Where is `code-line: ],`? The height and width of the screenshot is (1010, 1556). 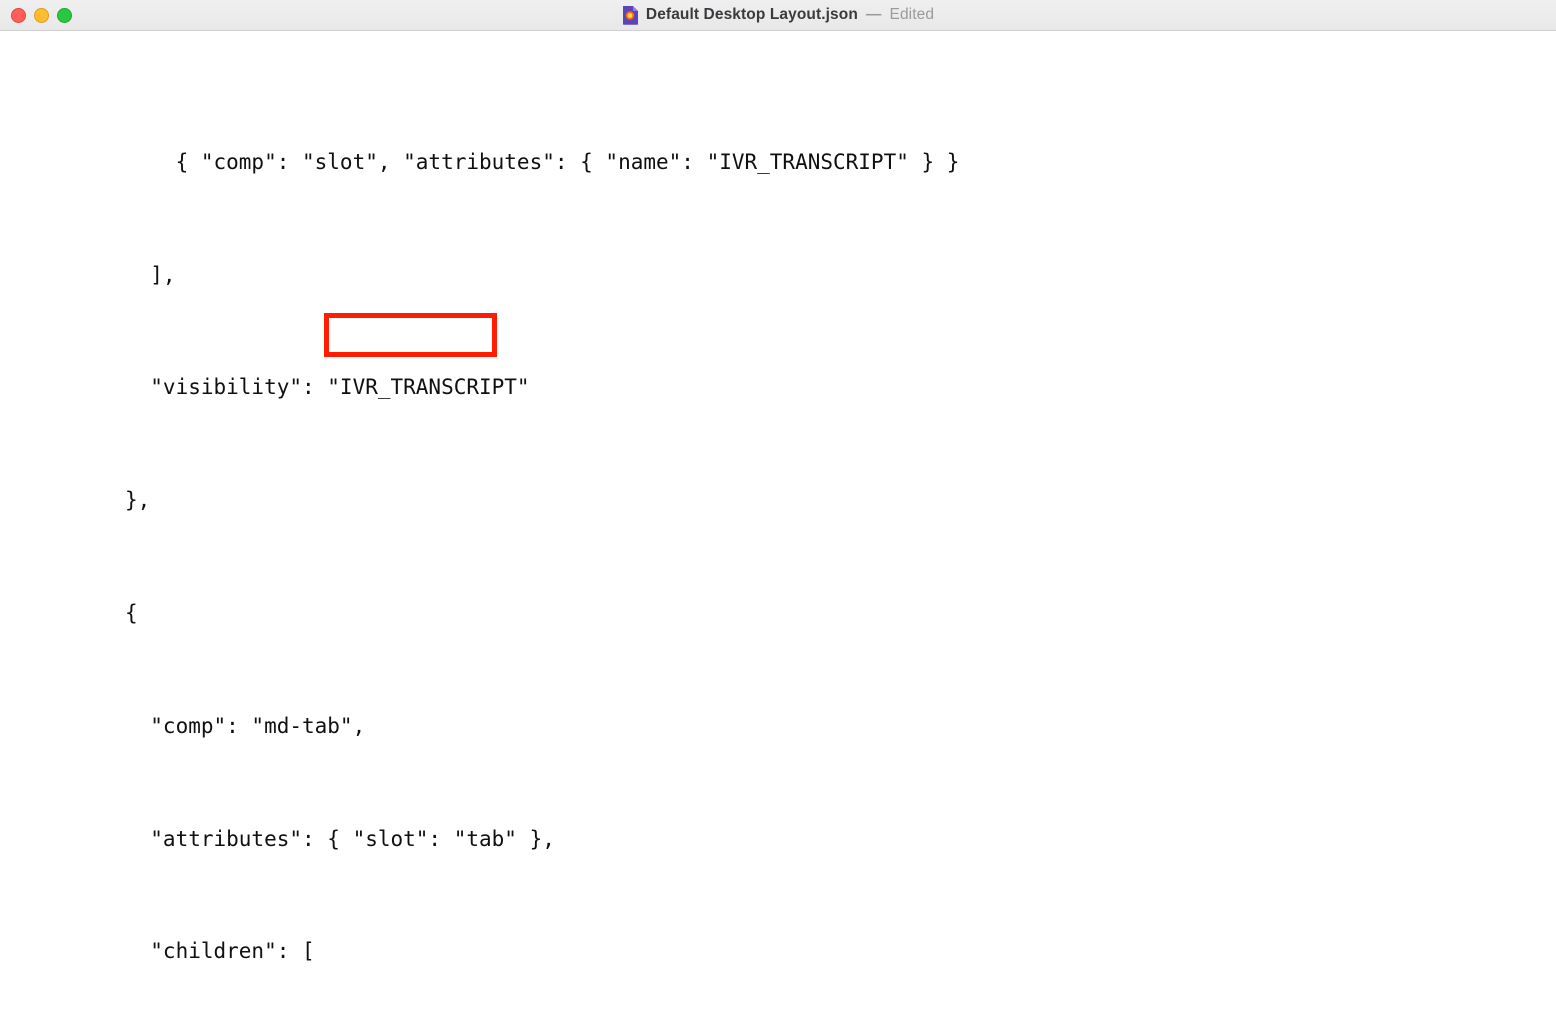 code-line: ], is located at coordinates (828, 275).